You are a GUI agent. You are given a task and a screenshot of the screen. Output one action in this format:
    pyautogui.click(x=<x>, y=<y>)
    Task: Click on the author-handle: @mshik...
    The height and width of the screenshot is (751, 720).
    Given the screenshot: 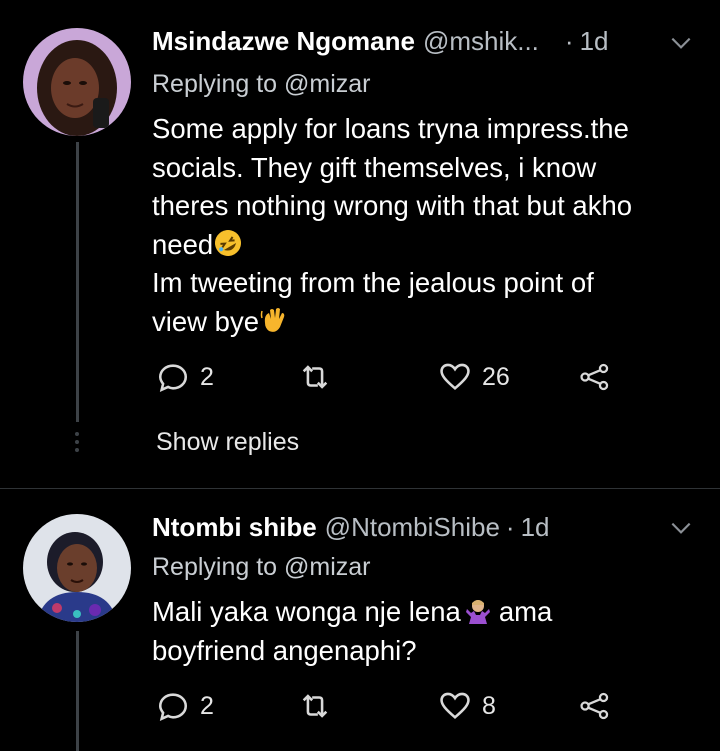 What is the action you would take?
    pyautogui.click(x=481, y=41)
    